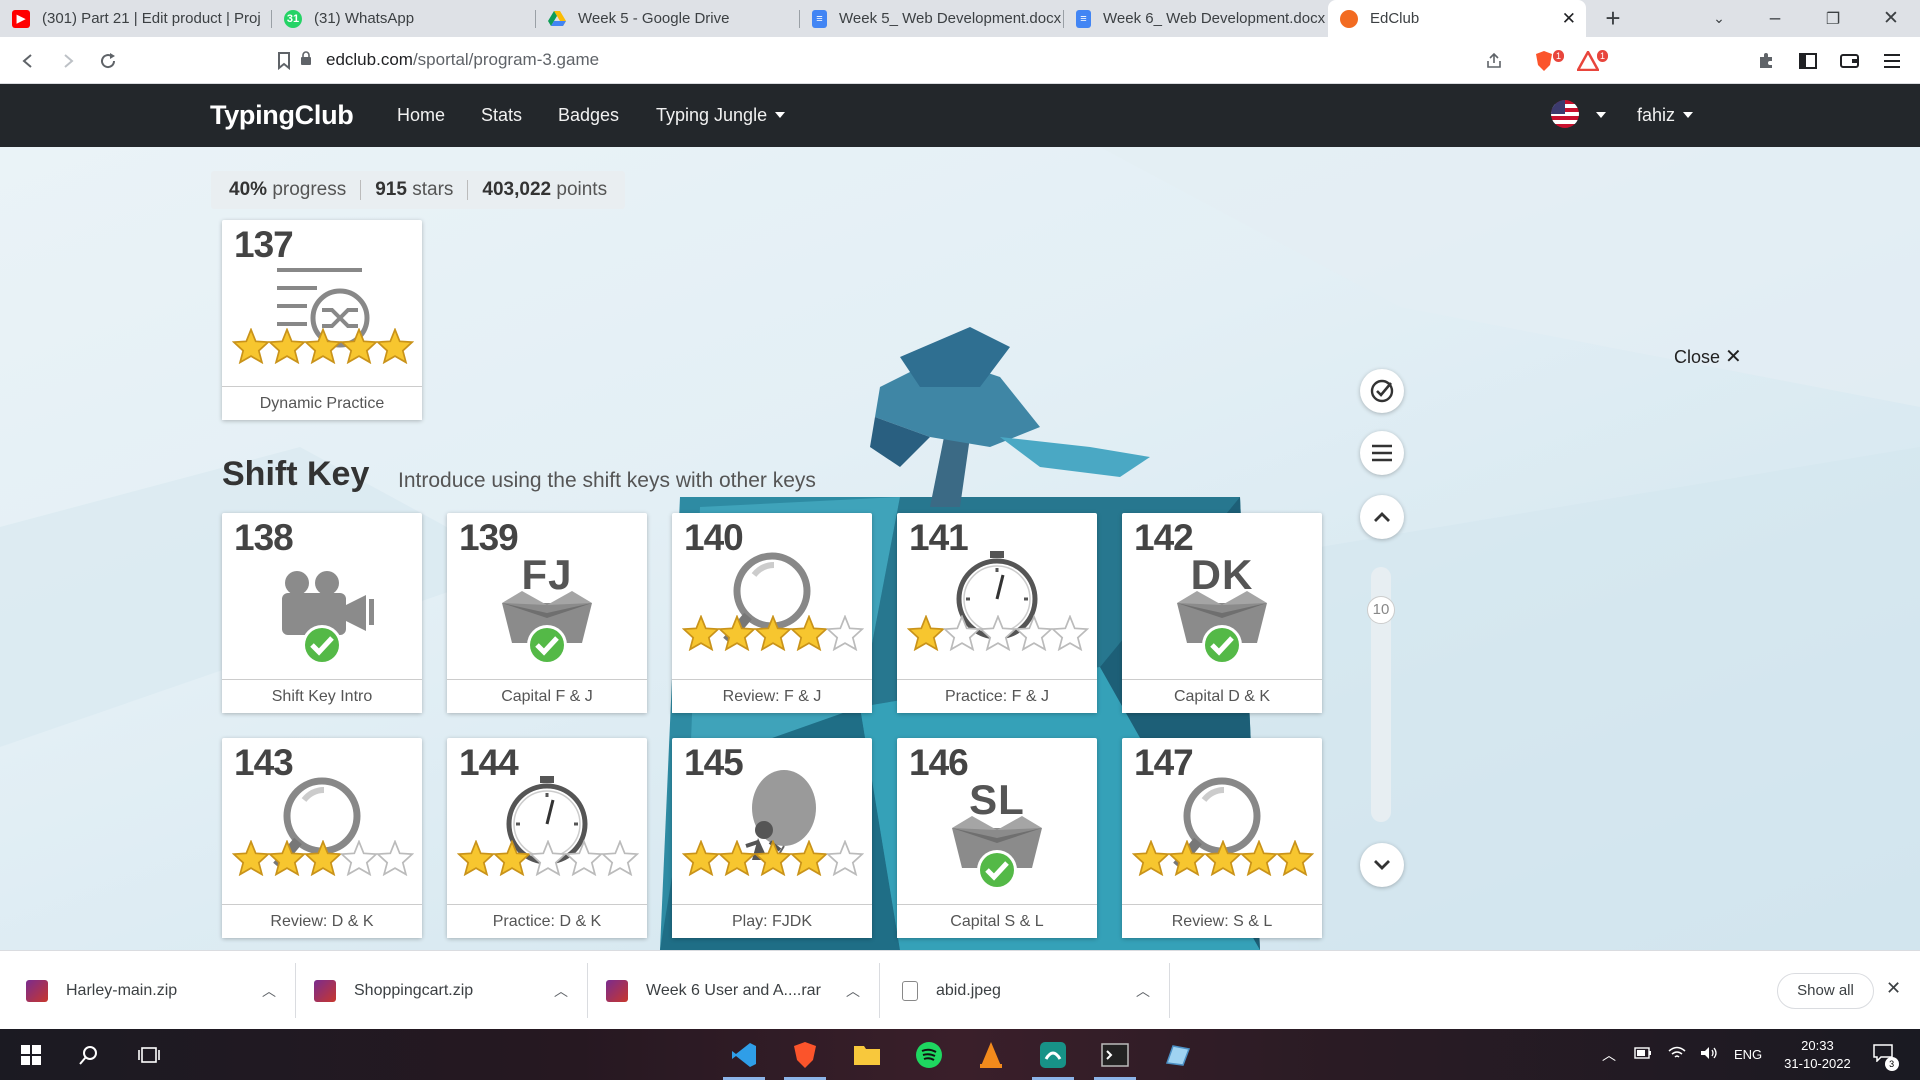  I want to click on minimize-button: –, so click(1775, 18).